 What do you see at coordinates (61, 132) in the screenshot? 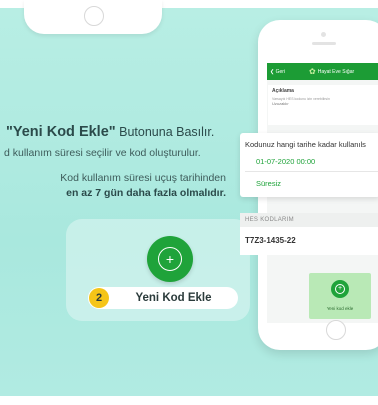
I see `headline-quoted: "Yeni Kod Ekle"` at bounding box center [61, 132].